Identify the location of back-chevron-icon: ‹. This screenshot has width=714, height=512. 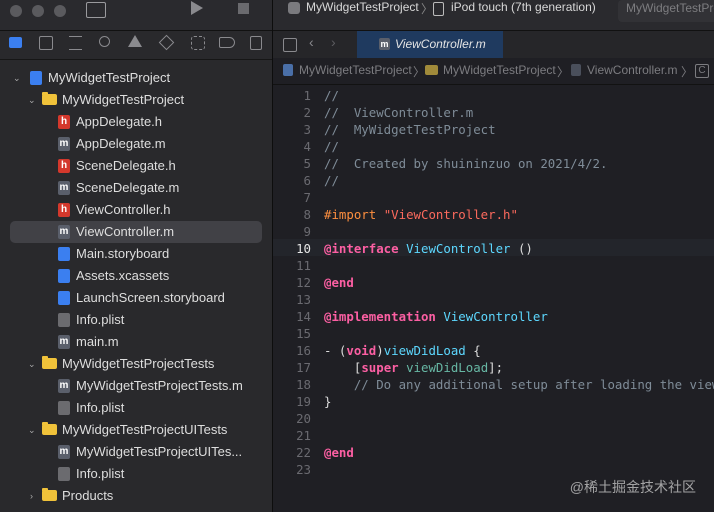
(311, 42).